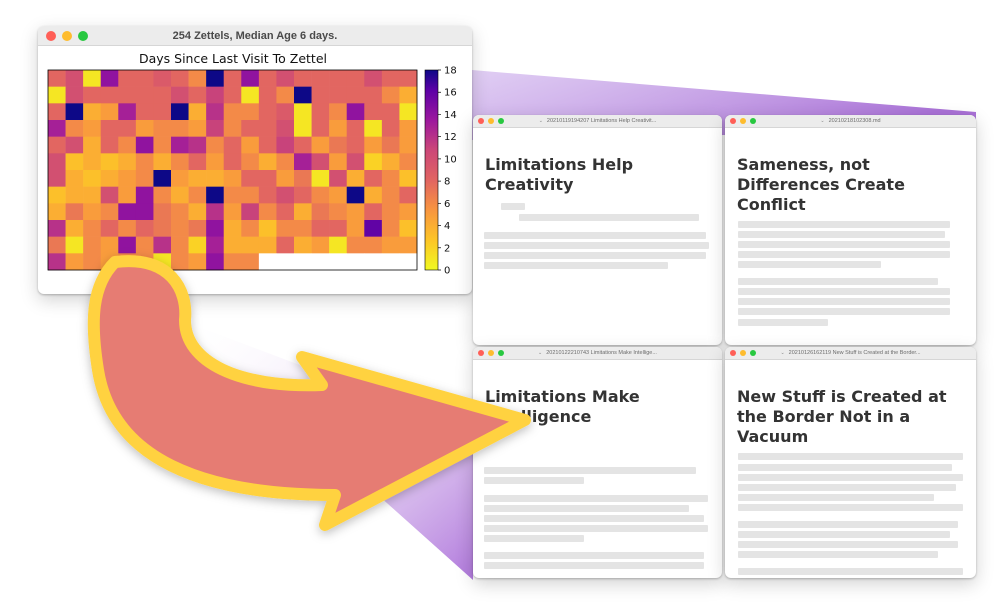 This screenshot has height=609, width=1000. I want to click on colorbar-tick-label: 12, so click(450, 137).